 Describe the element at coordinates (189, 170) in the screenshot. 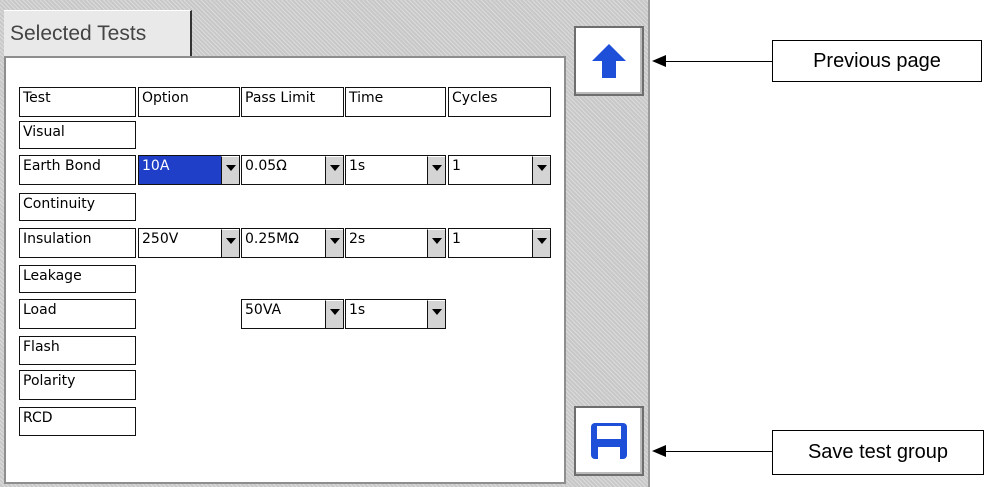

I see `earth-bond-option-dropdown: 10A` at that location.